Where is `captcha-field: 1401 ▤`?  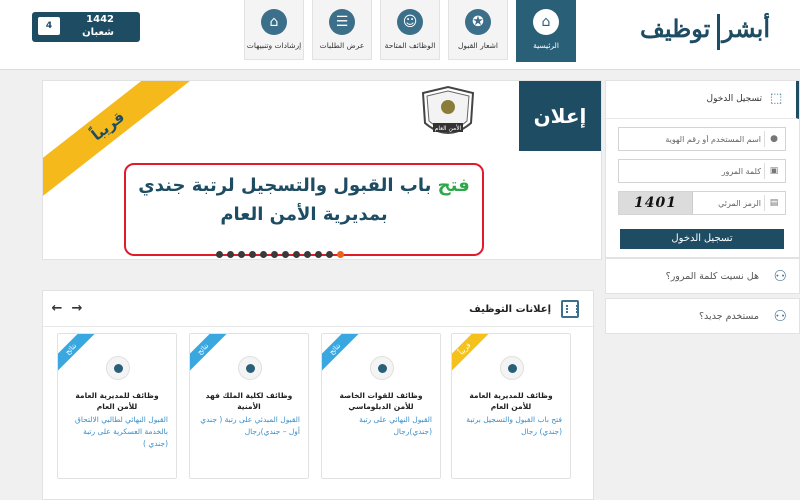 captcha-field: 1401 ▤ is located at coordinates (702, 203).